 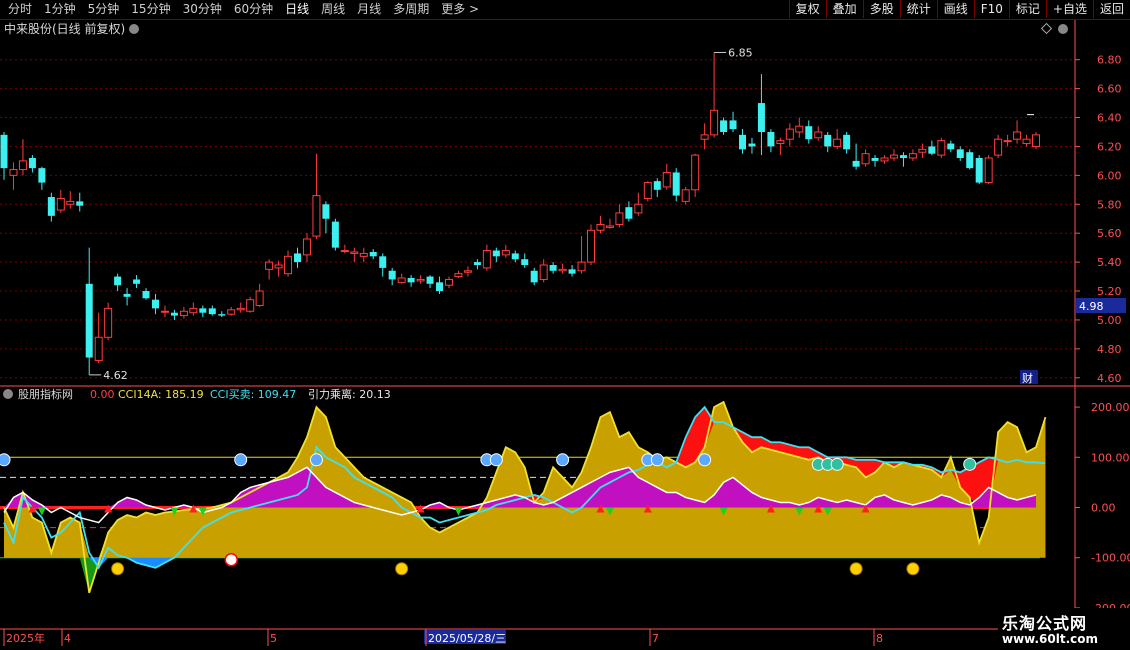 What do you see at coordinates (67, 638) in the screenshot?
I see `time-label-1: 4` at bounding box center [67, 638].